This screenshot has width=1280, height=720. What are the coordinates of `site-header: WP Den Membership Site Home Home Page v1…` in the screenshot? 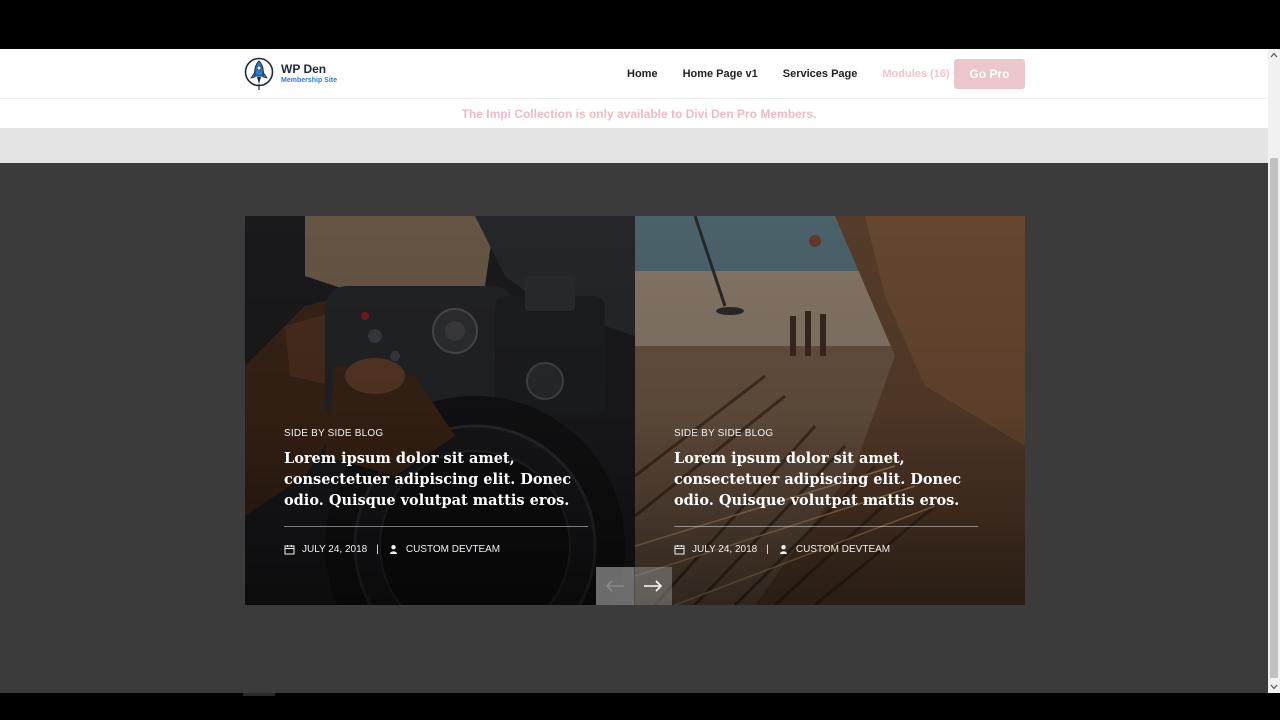 It's located at (634, 74).